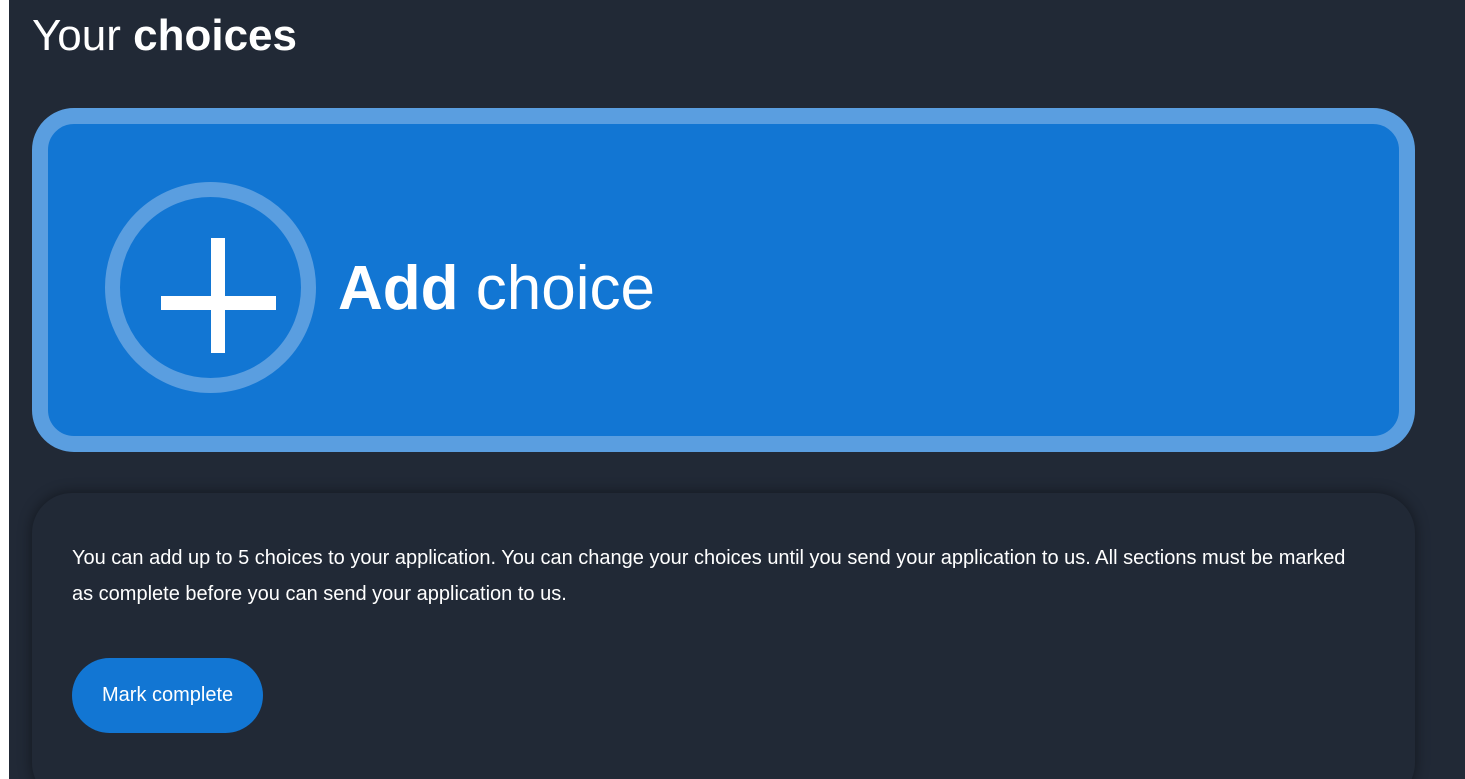 This screenshot has height=779, width=1465. I want to click on page-title: Your choices, so click(164, 36).